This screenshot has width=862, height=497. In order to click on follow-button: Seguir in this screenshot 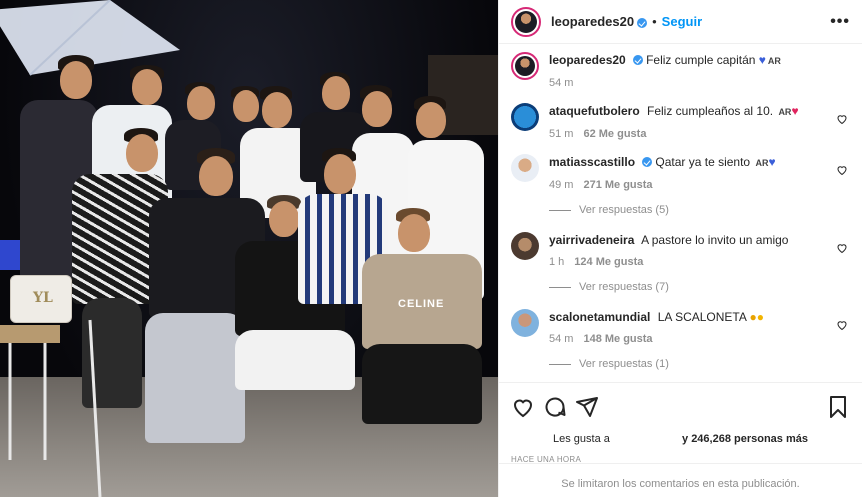, I will do `click(682, 21)`.